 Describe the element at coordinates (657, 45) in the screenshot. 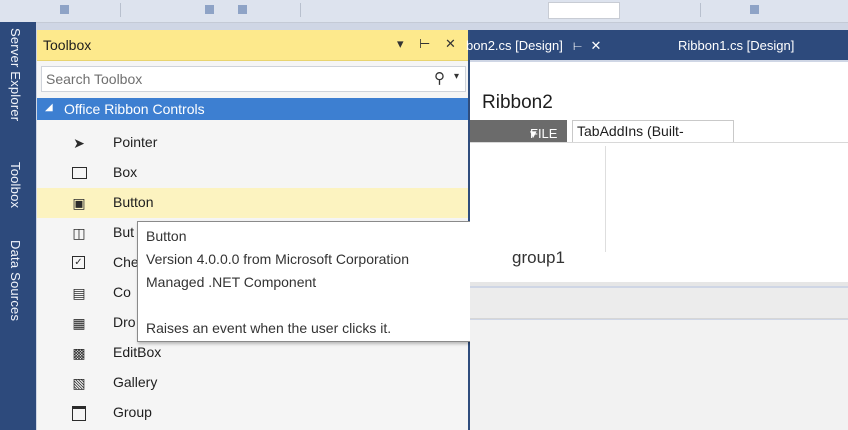

I see `document-tab-bar: bon2.cs [Design] ⊢ ✕ Ribbon1.cs [Design]` at that location.